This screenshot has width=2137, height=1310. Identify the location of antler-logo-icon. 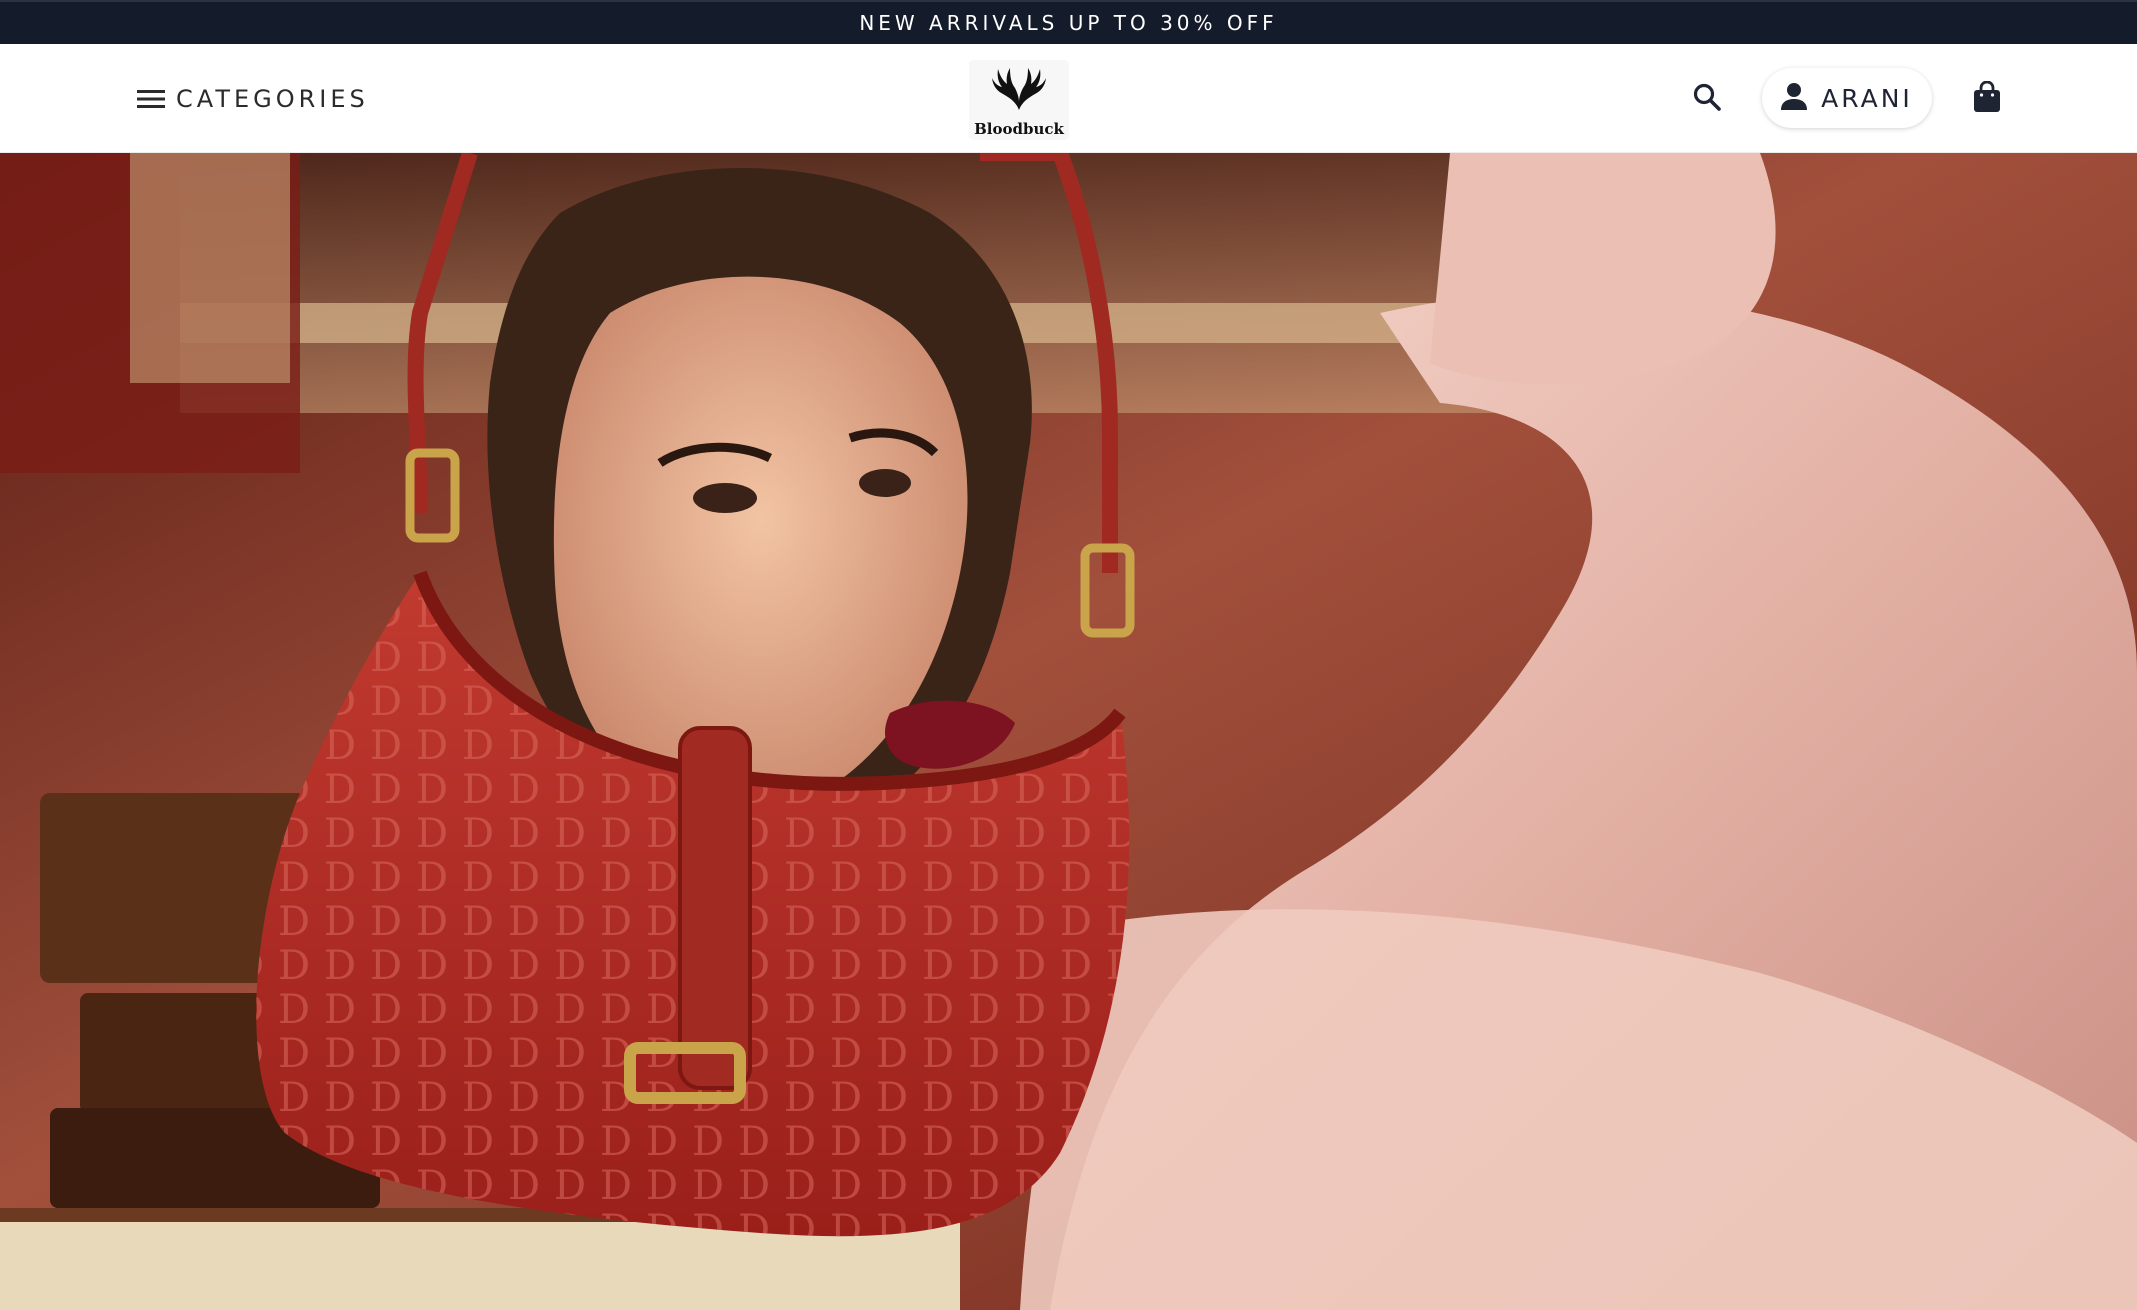
(1019, 91).